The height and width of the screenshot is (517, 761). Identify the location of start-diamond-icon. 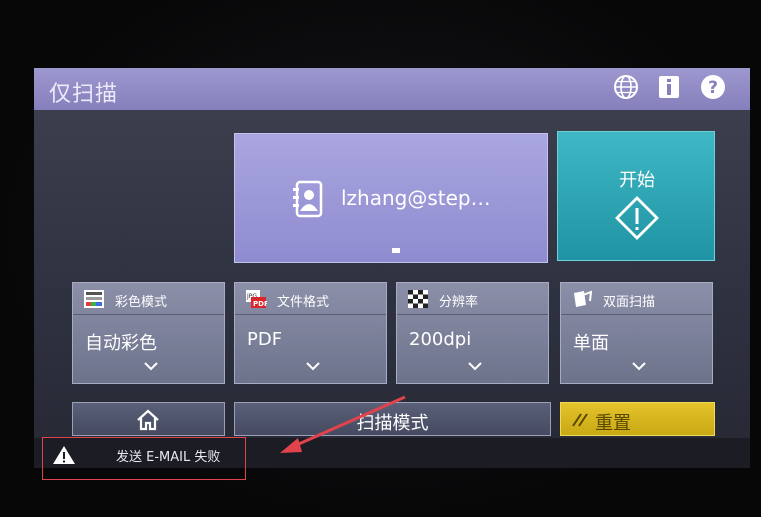
(637, 218).